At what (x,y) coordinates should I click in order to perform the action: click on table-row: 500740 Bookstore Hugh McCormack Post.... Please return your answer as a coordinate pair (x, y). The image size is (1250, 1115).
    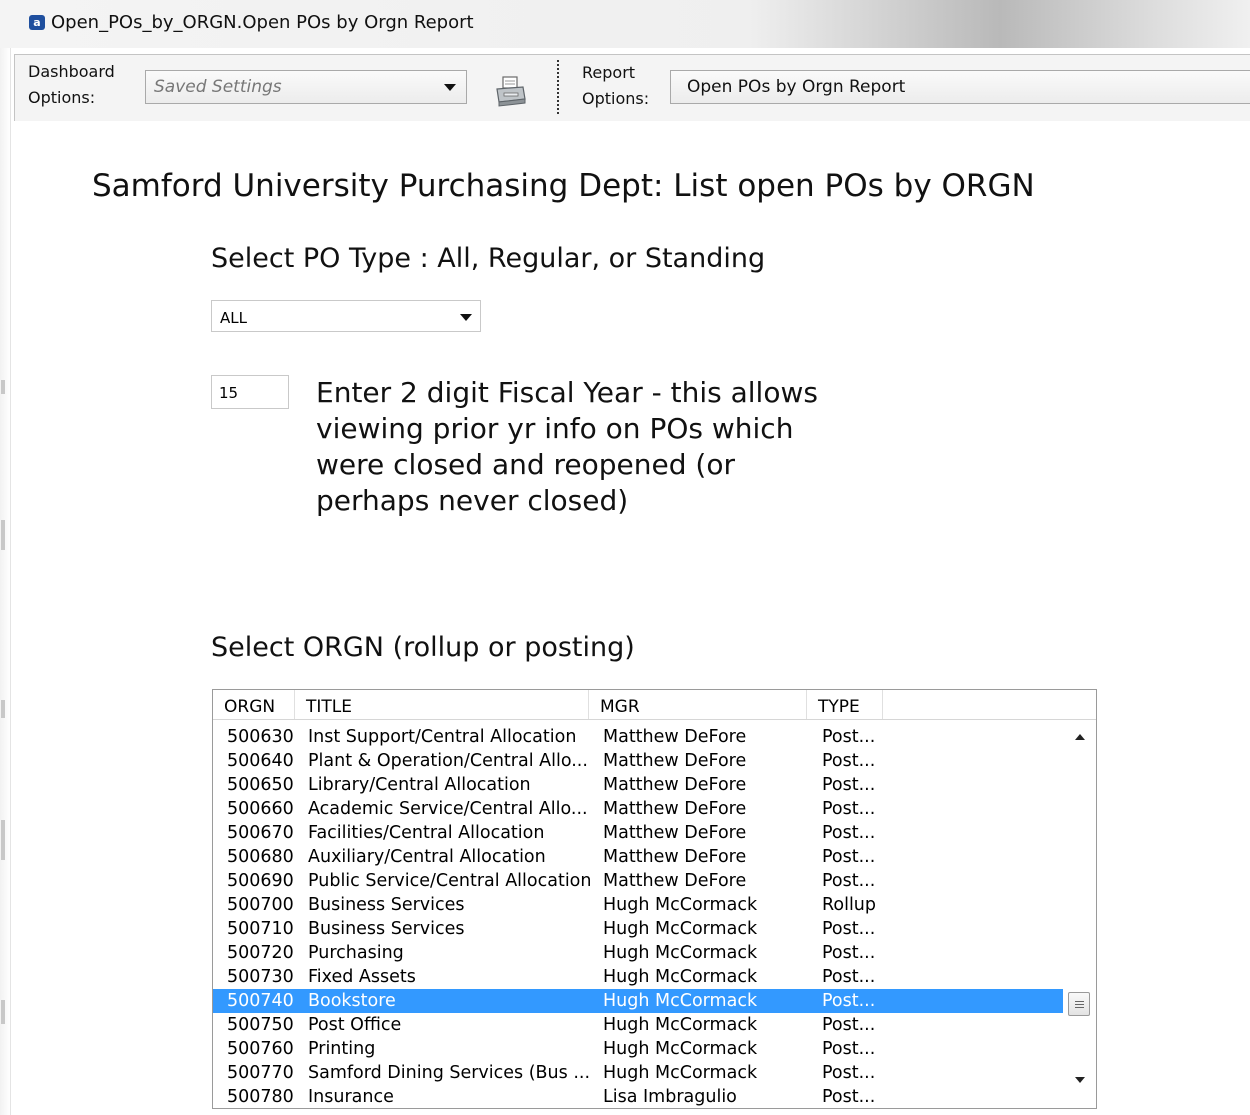
    Looking at the image, I should click on (638, 1001).